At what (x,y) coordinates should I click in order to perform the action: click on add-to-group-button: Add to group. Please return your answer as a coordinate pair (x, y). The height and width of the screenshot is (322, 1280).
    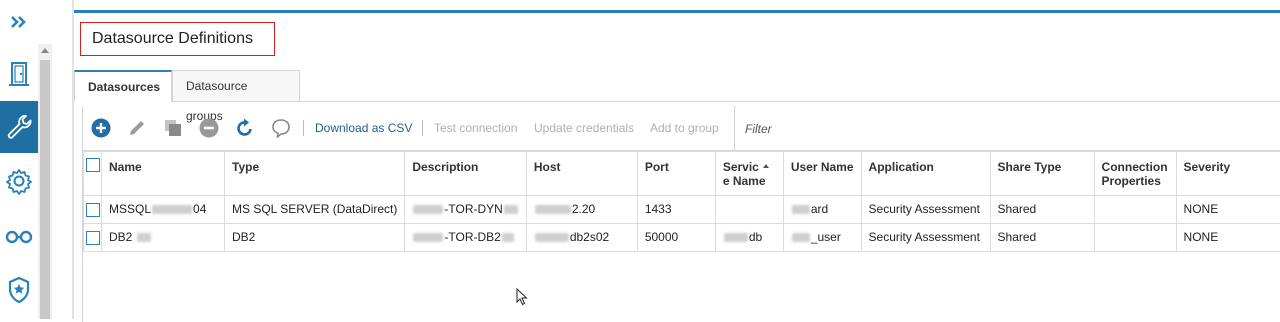
    Looking at the image, I should click on (684, 128).